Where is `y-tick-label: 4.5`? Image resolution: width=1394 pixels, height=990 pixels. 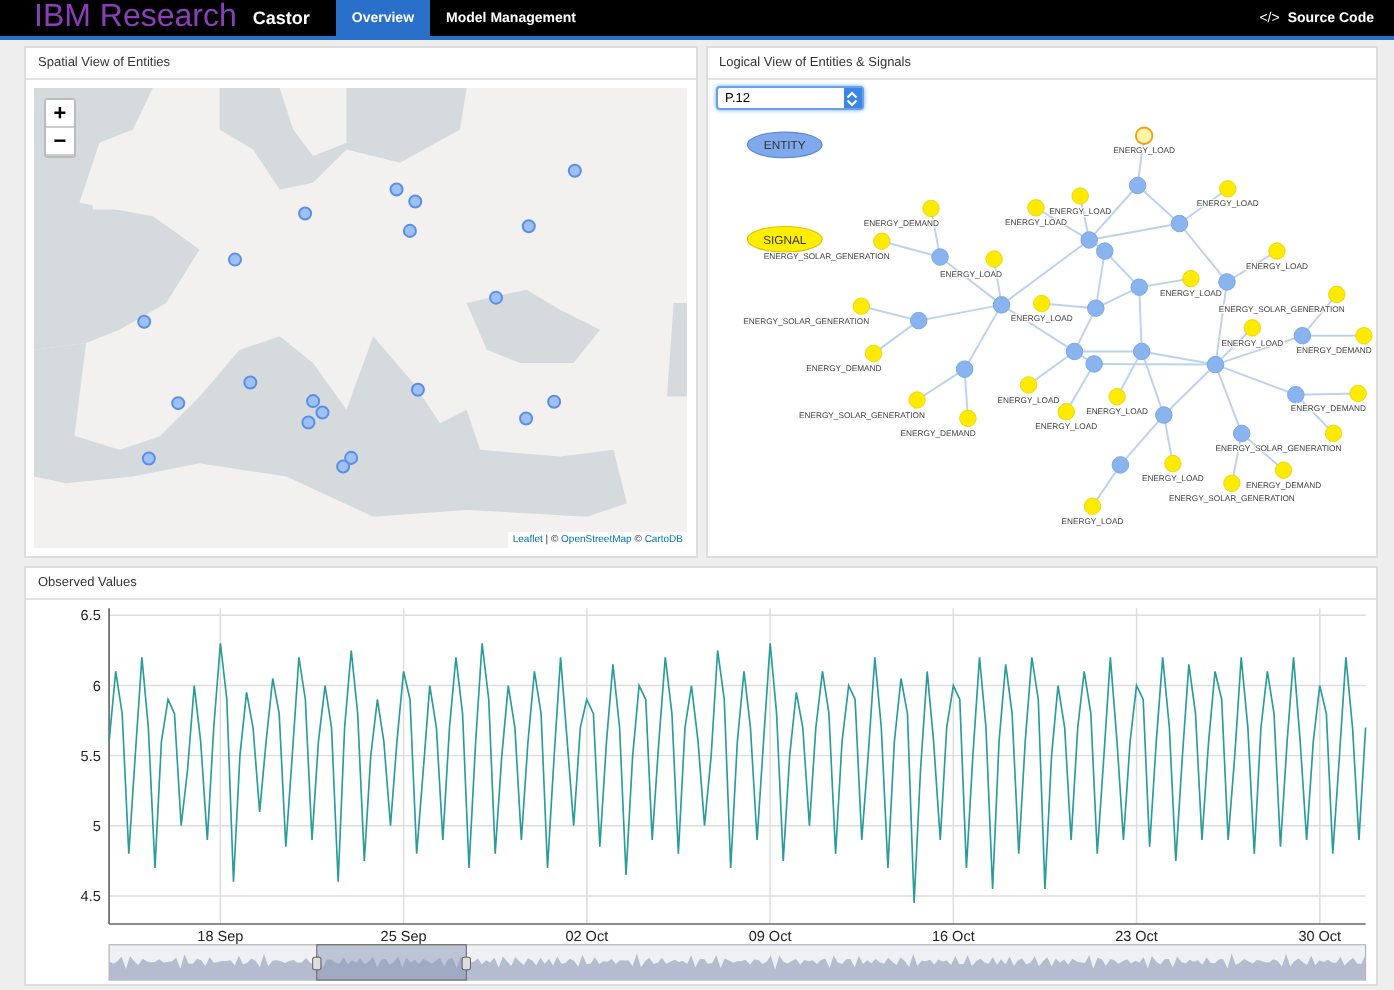 y-tick-label: 4.5 is located at coordinates (90, 896).